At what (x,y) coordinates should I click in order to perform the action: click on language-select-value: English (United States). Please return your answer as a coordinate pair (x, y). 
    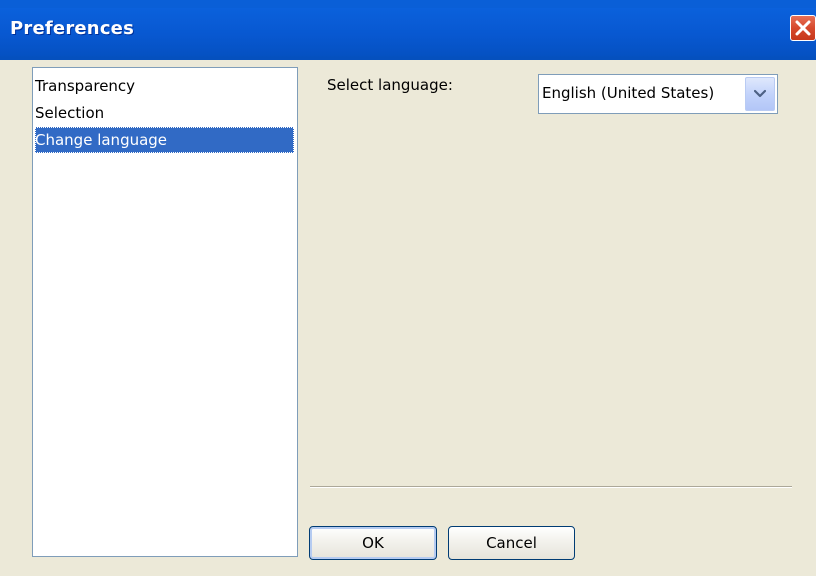
    Looking at the image, I should click on (628, 93).